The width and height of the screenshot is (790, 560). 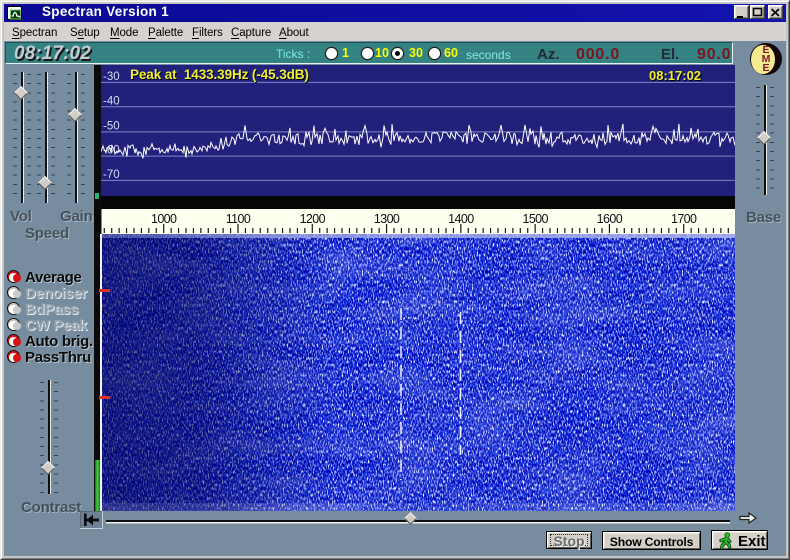 What do you see at coordinates (111, 77) in the screenshot?
I see `svg-text: -30` at bounding box center [111, 77].